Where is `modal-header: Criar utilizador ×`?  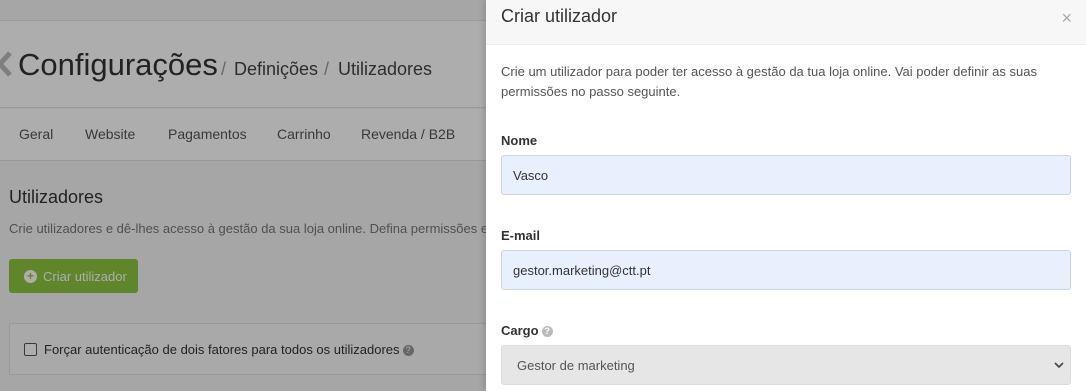
modal-header: Criar utilizador × is located at coordinates (786, 22).